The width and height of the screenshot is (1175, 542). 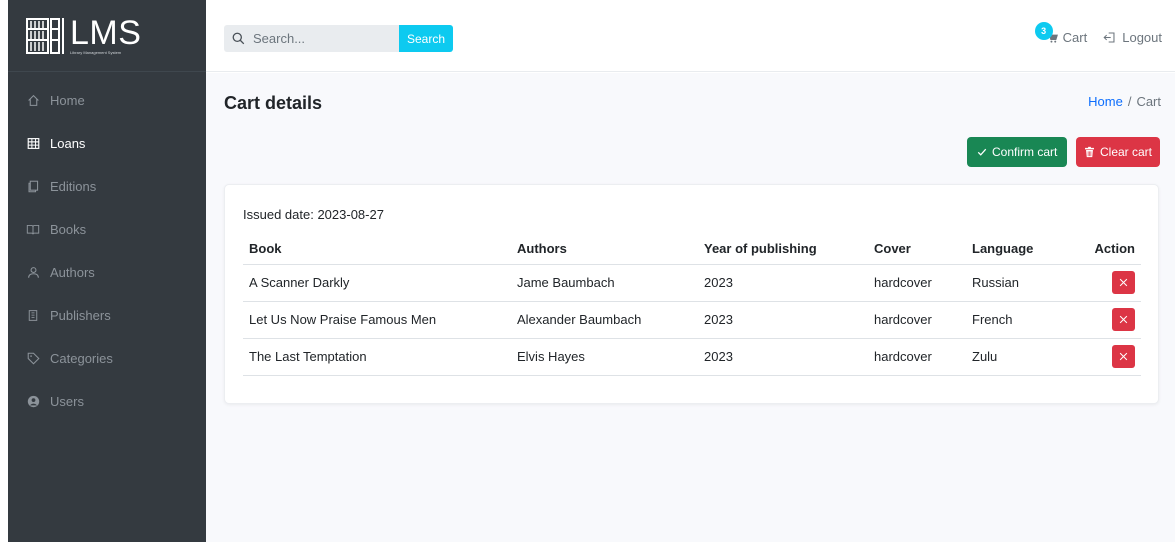 What do you see at coordinates (1016, 283) in the screenshot?
I see `cell-language: Russian` at bounding box center [1016, 283].